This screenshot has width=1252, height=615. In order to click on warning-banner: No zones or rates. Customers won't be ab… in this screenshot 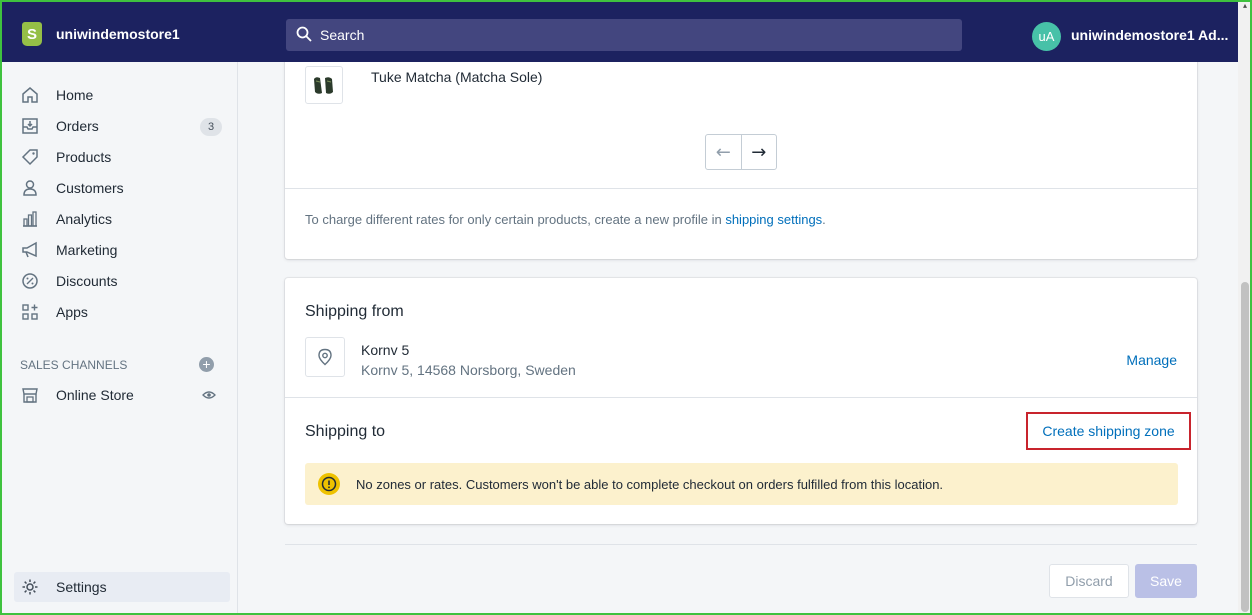, I will do `click(741, 484)`.